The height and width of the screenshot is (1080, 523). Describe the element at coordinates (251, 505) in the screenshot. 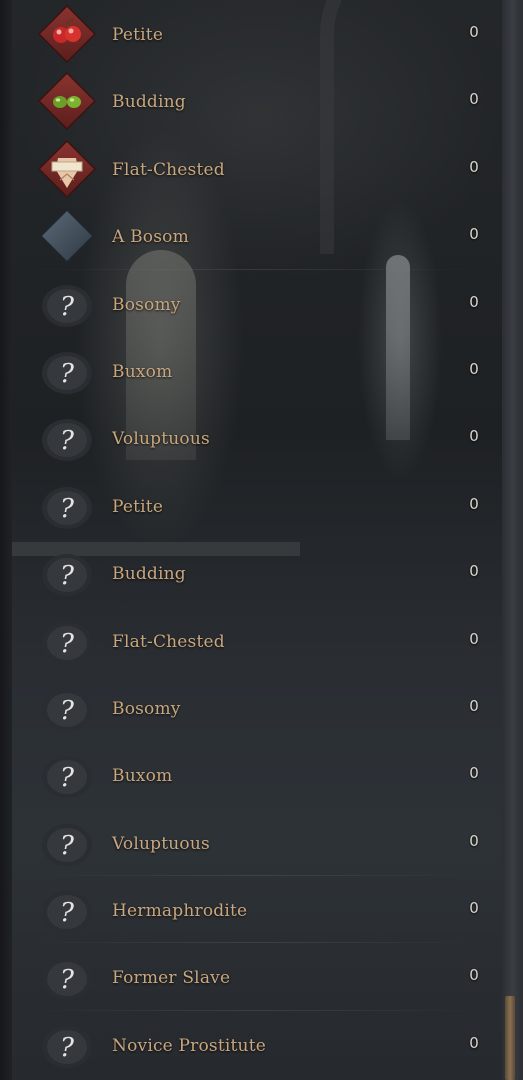

I see `trait-row: ? Petite 0` at that location.